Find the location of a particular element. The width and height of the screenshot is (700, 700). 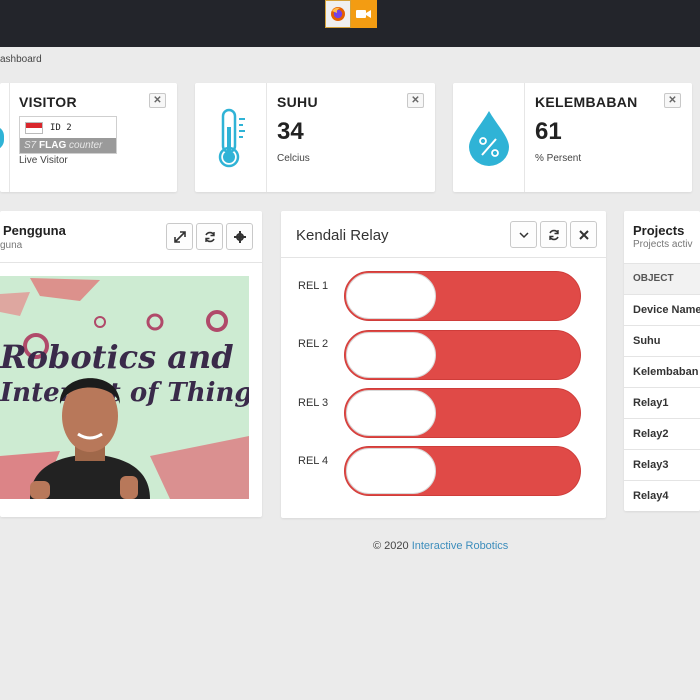

relay-2-toggle is located at coordinates (462, 355).